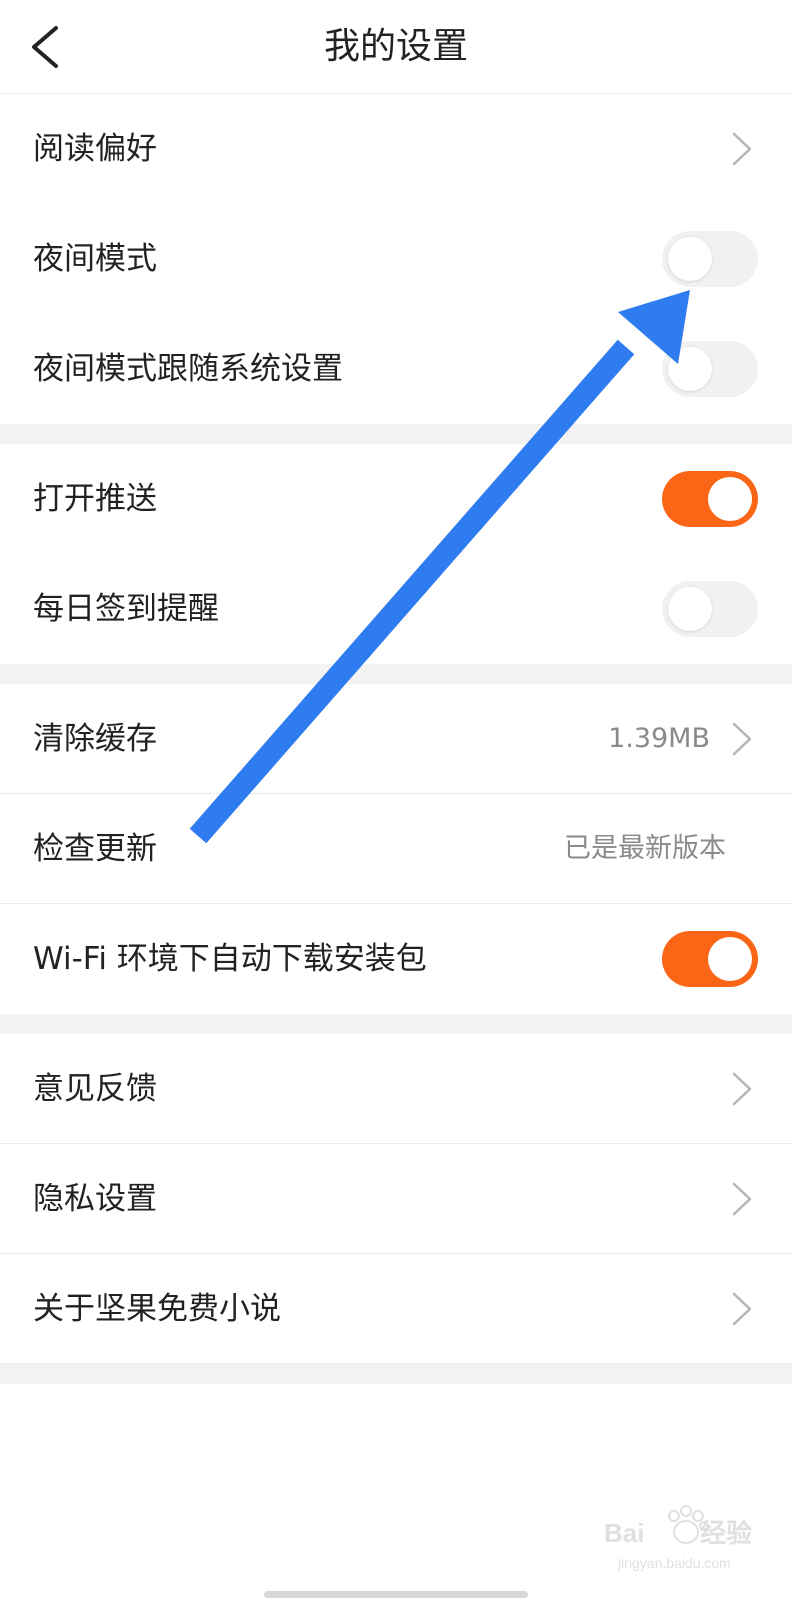 Image resolution: width=792 pixels, height=1600 pixels. I want to click on row-push: 打开推送, so click(396, 499).